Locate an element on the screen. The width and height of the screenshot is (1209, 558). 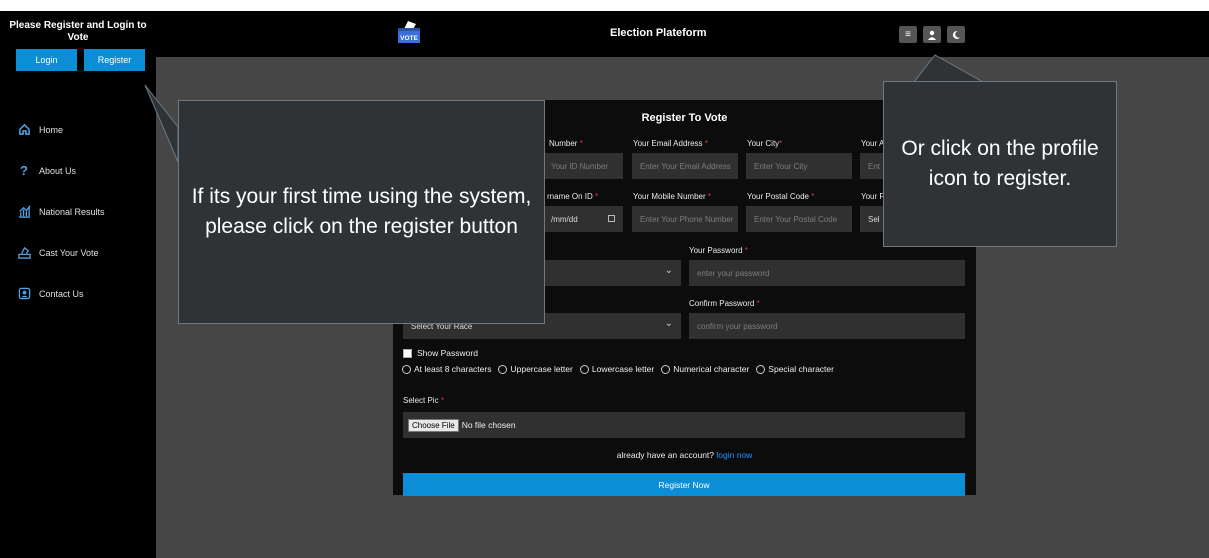
postal-code-input: Enter Your Postal Code is located at coordinates (799, 219).